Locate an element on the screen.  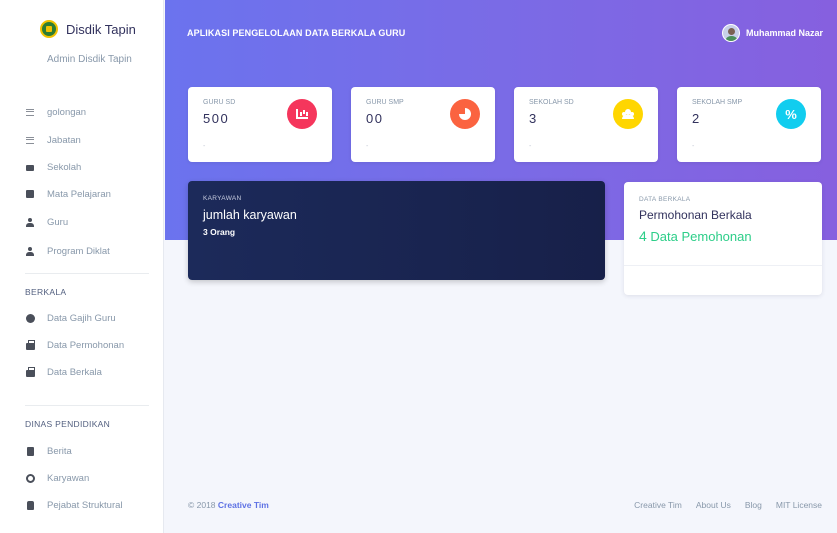
brand-subtitle: Admin Disdik Tapin is located at coordinates (89, 59).